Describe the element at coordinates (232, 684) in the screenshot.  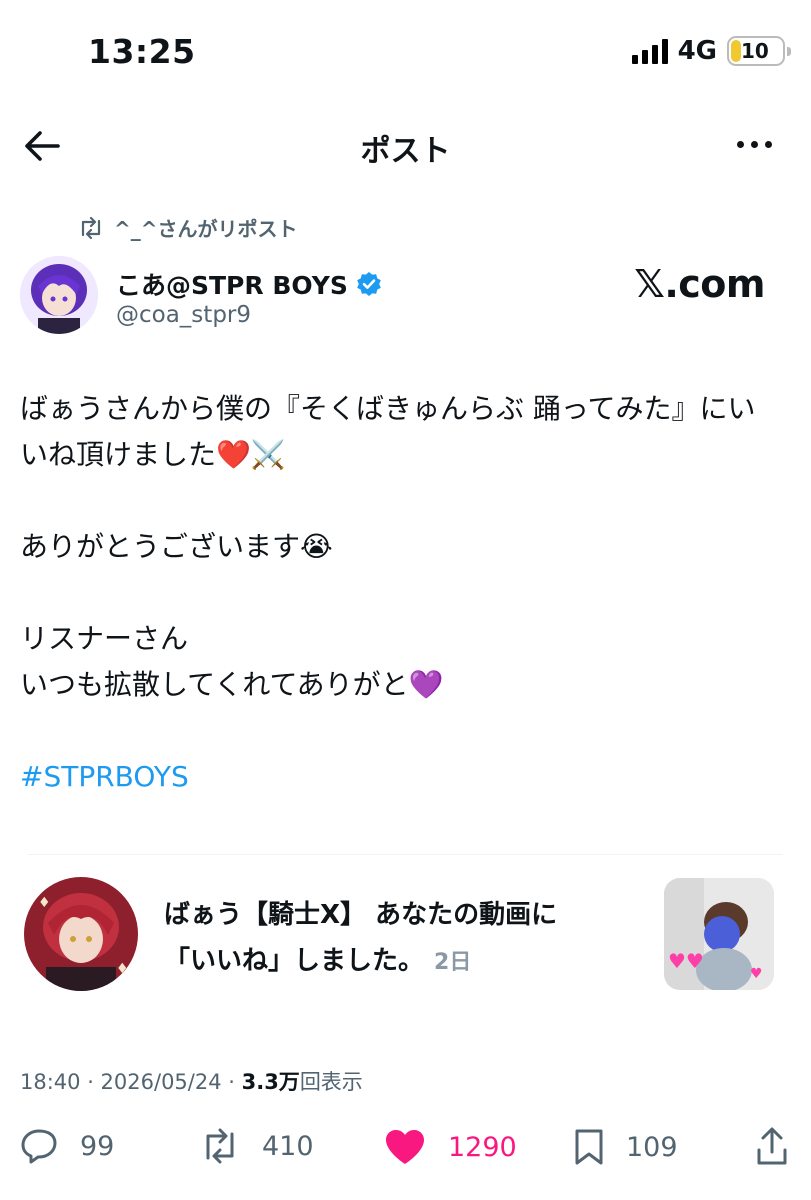
I see `post-line: いつも拡散してくれてありがと💜` at that location.